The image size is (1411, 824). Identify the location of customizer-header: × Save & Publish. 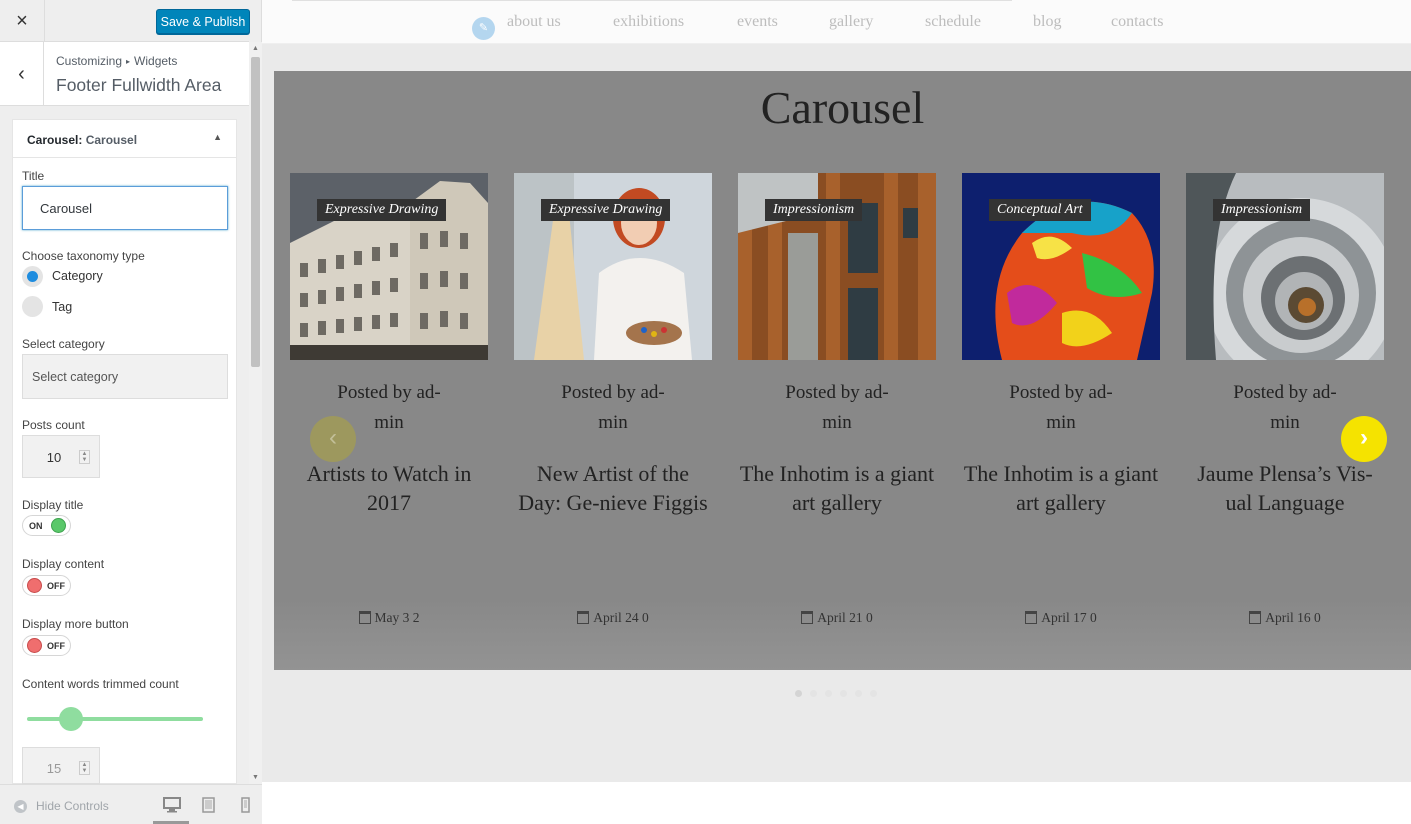
(125, 21).